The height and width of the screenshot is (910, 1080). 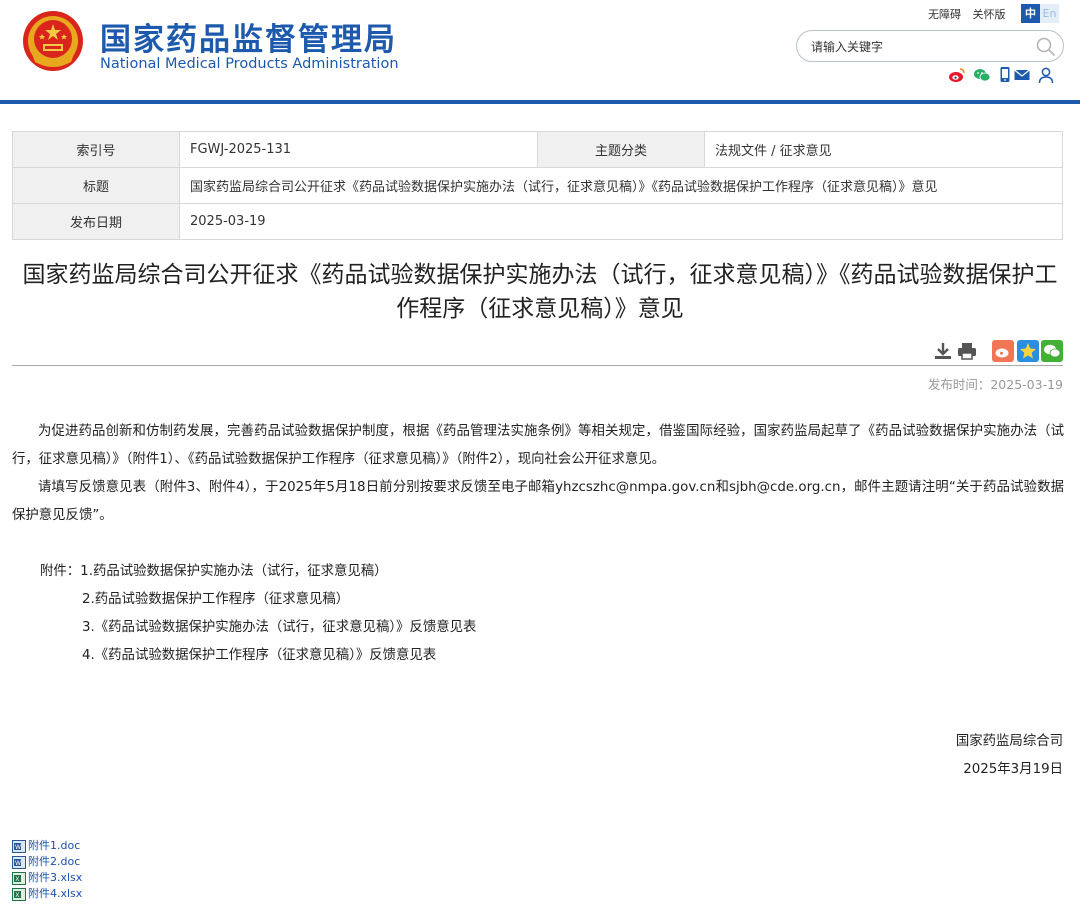 I want to click on top-links: 无障碍 关怀版, so click(x=971, y=14).